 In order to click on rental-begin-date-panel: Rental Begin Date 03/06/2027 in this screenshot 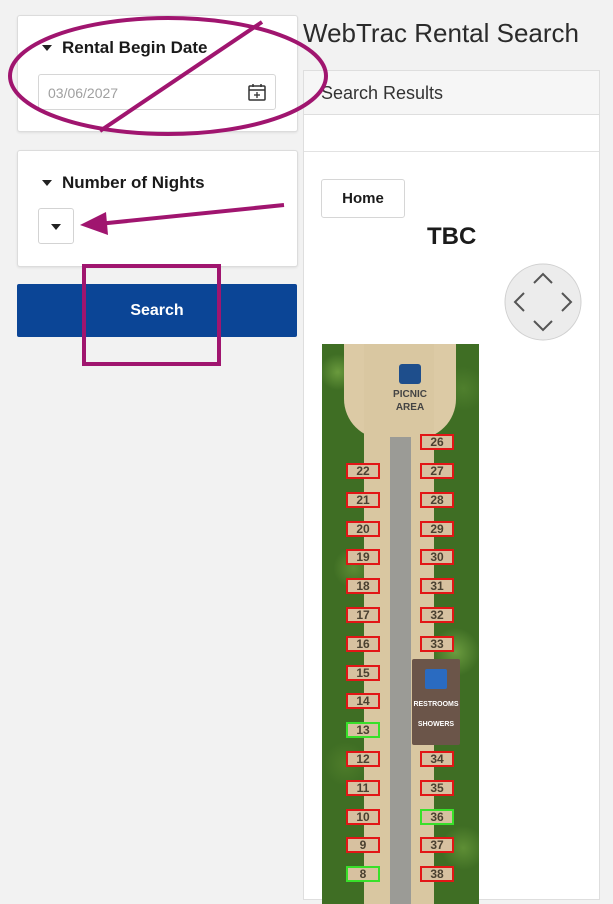, I will do `click(157, 73)`.